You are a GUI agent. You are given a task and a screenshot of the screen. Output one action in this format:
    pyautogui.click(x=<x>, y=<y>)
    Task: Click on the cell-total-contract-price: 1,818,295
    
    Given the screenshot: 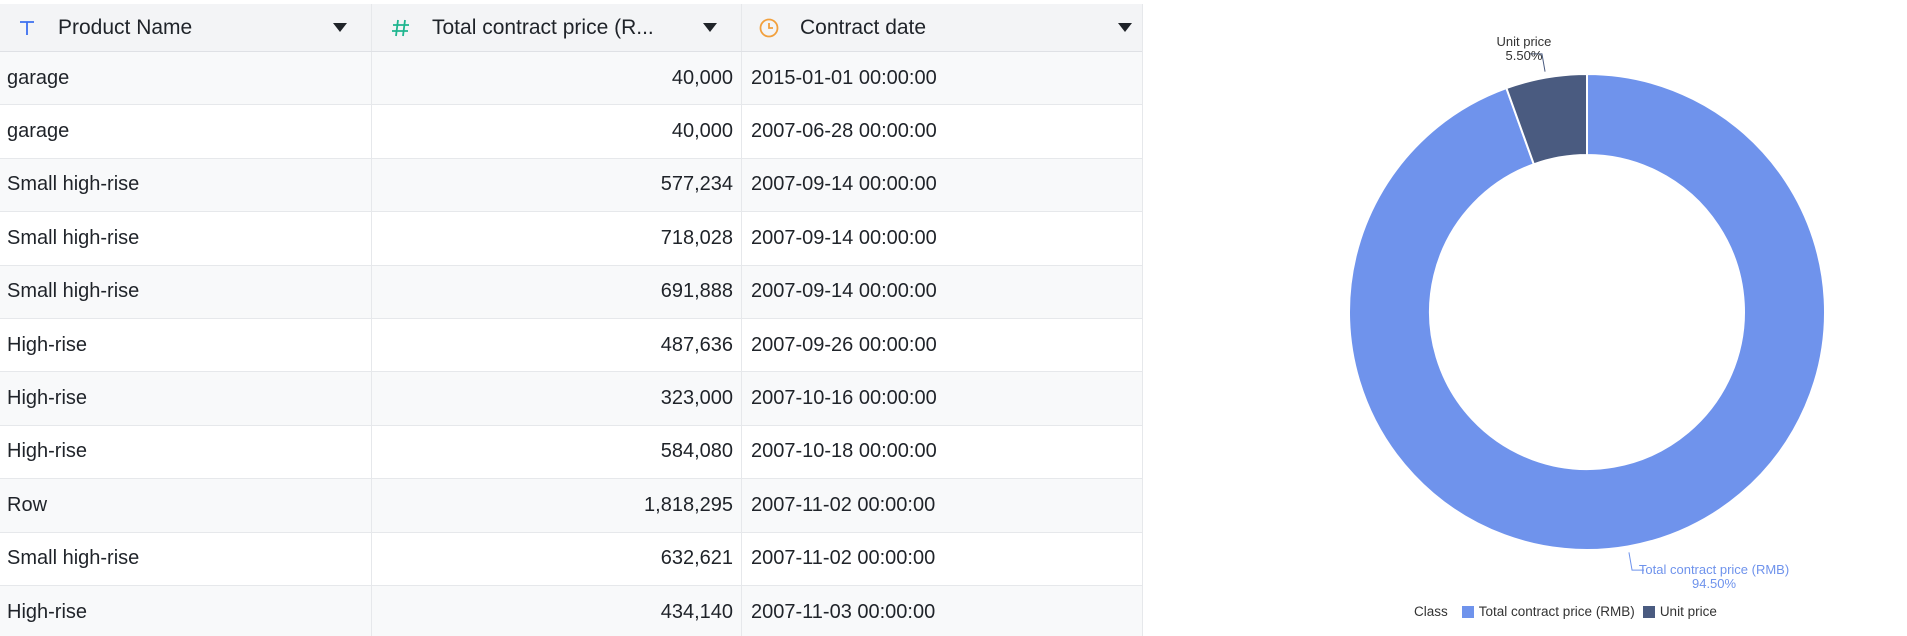 What is the action you would take?
    pyautogui.click(x=557, y=505)
    